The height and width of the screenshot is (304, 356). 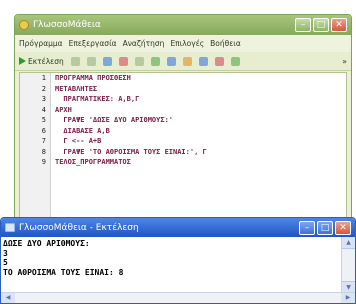 I want to click on console-line: ΔΩΣΕ ΔΥΟ ΑΡΙΘΜΟΥΣ:, so click(x=46, y=243).